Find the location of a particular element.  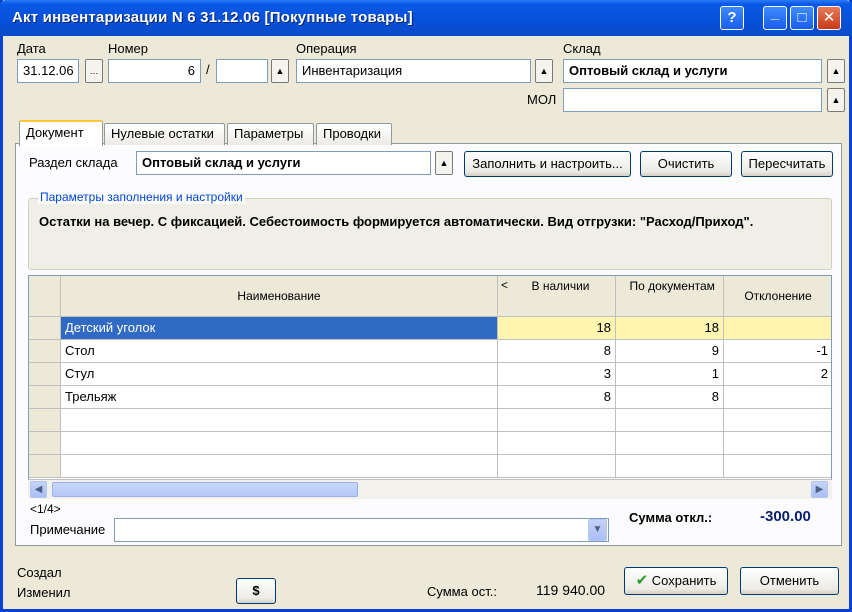

maximize-button: □ is located at coordinates (802, 18).